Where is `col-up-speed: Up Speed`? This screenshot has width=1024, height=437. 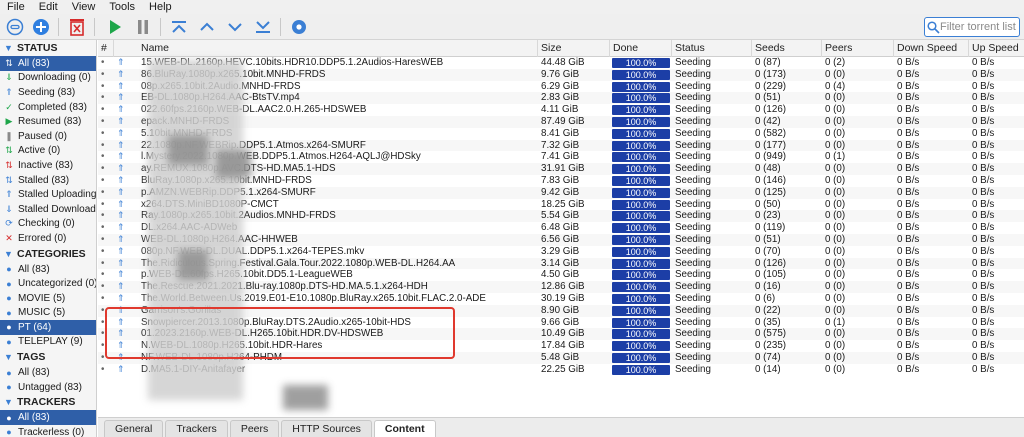
col-up-speed: Up Speed is located at coordinates (996, 48).